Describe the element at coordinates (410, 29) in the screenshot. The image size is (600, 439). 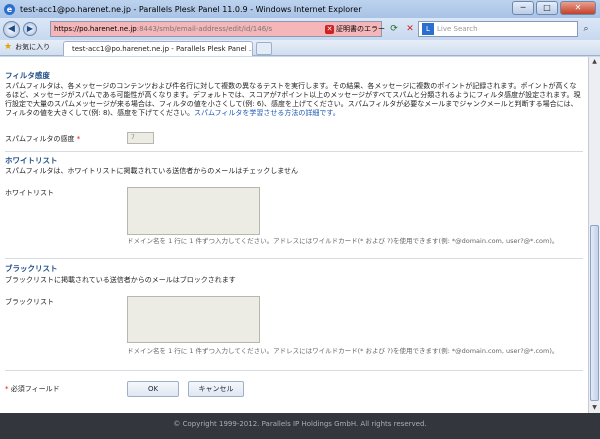
I see `stop-icon: ✕` at that location.